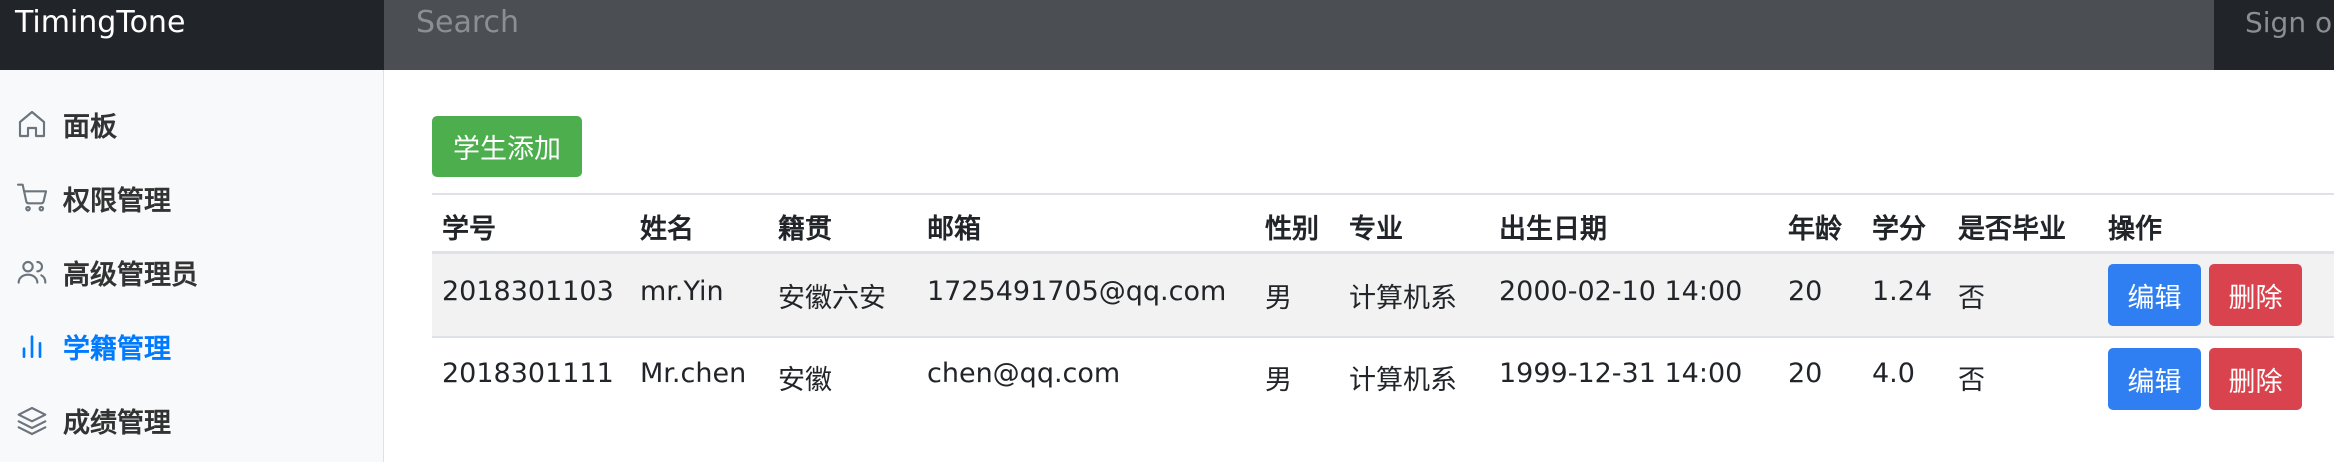 The width and height of the screenshot is (2334, 462). What do you see at coordinates (667, 229) in the screenshot?
I see `header-name: 姓名` at bounding box center [667, 229].